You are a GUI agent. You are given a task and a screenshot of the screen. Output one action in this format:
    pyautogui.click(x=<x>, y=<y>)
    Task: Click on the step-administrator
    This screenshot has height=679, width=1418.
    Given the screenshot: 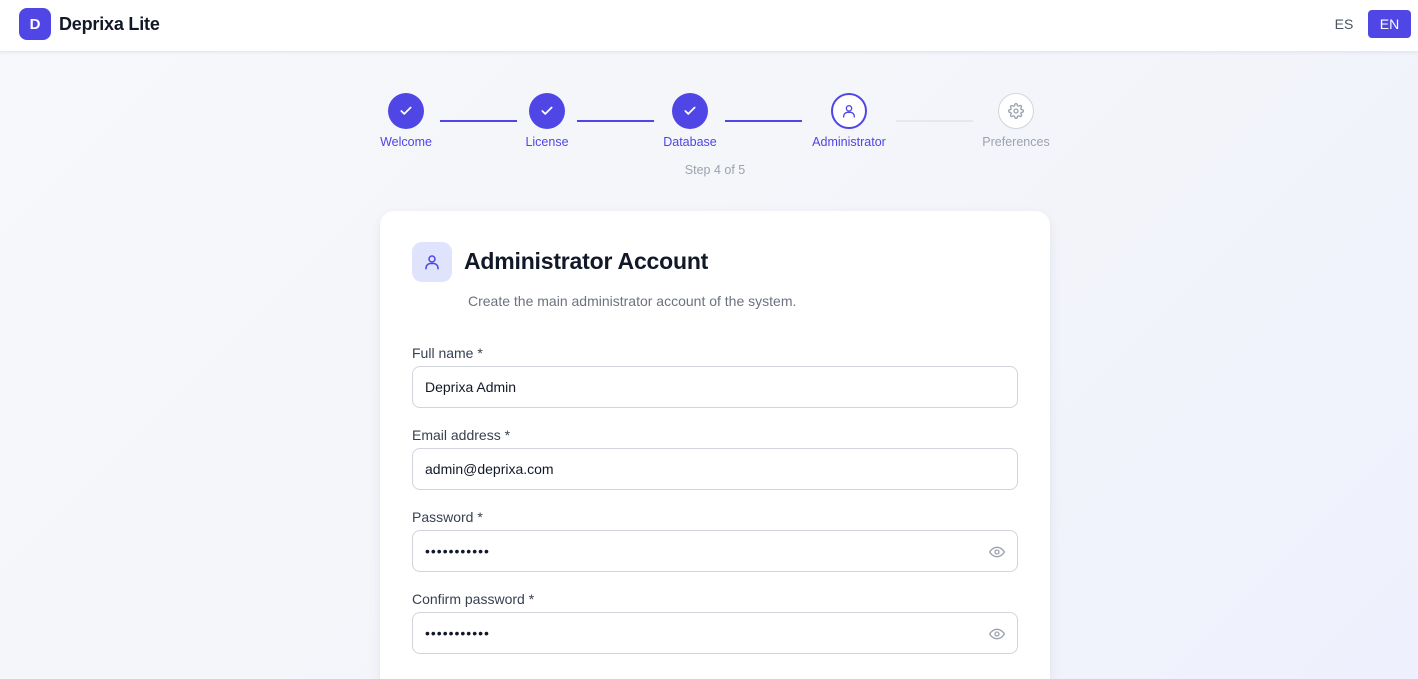 What is the action you would take?
    pyautogui.click(x=849, y=111)
    